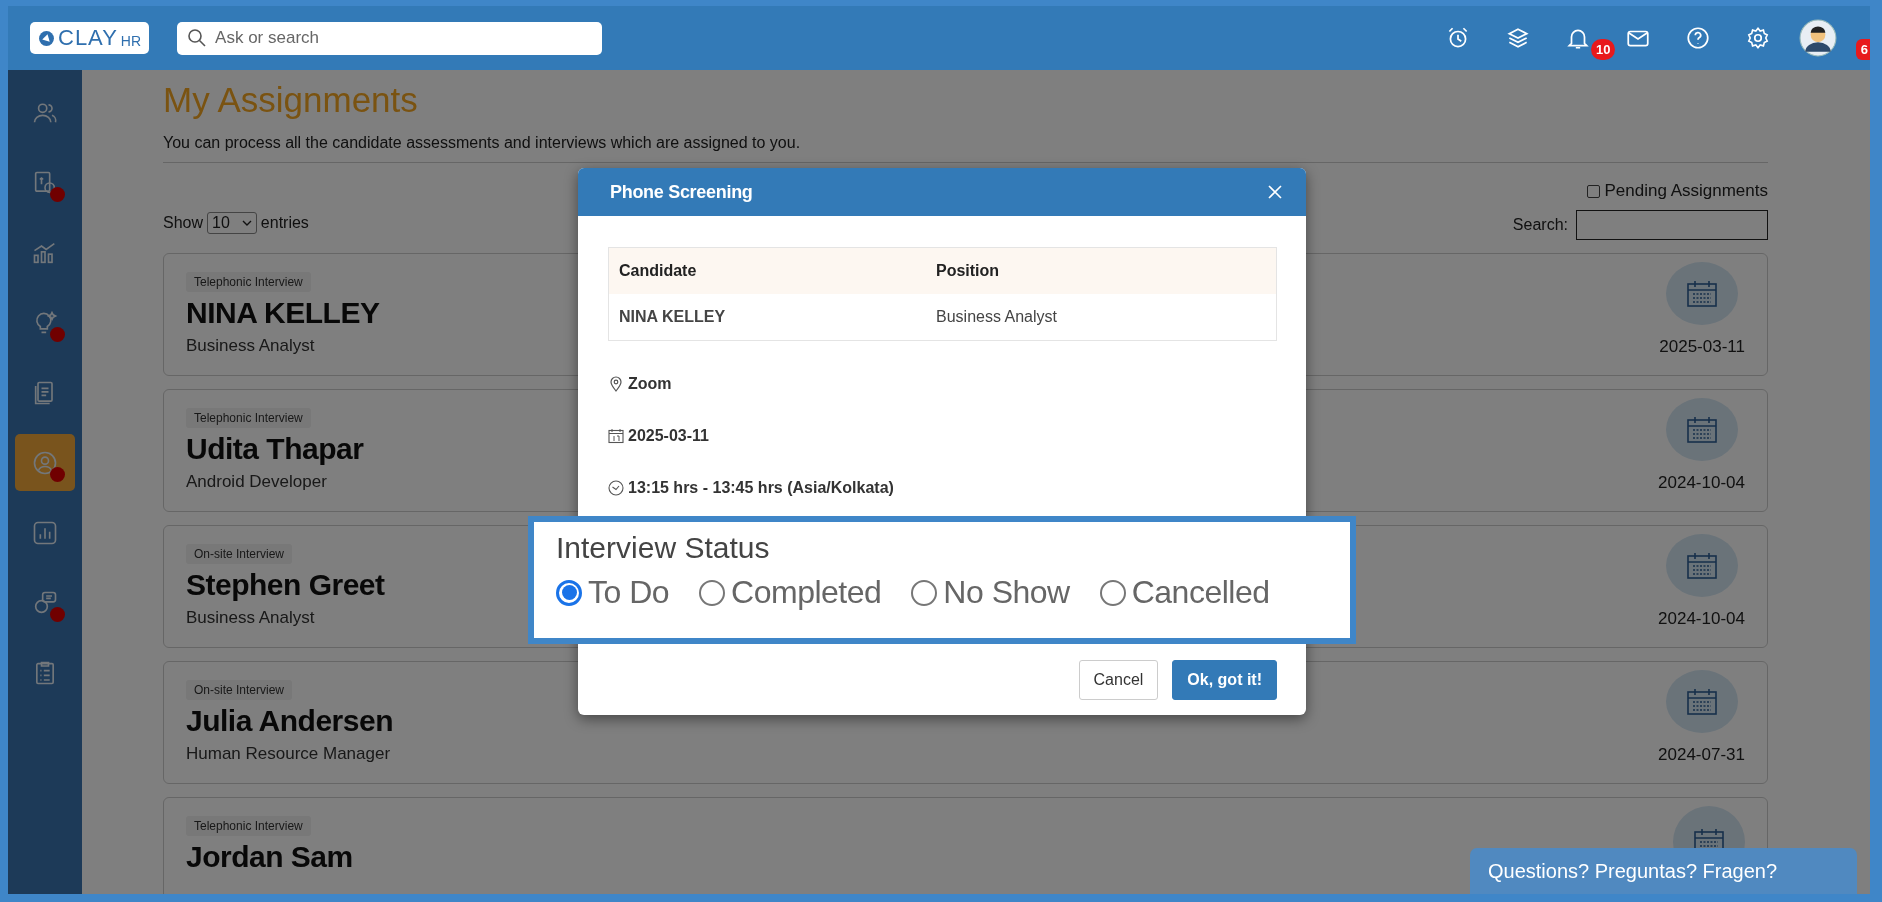 The image size is (1882, 902). What do you see at coordinates (663, 548) in the screenshot?
I see `status-heading: Interview Status` at bounding box center [663, 548].